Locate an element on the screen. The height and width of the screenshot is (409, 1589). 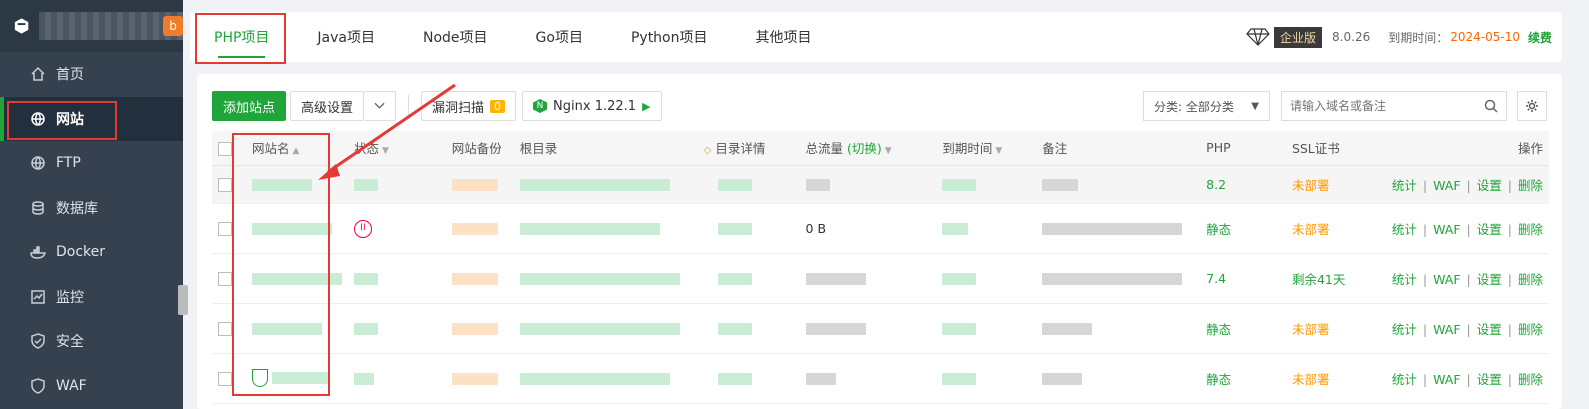
sidebar-collapse-handle is located at coordinates (183, 300).